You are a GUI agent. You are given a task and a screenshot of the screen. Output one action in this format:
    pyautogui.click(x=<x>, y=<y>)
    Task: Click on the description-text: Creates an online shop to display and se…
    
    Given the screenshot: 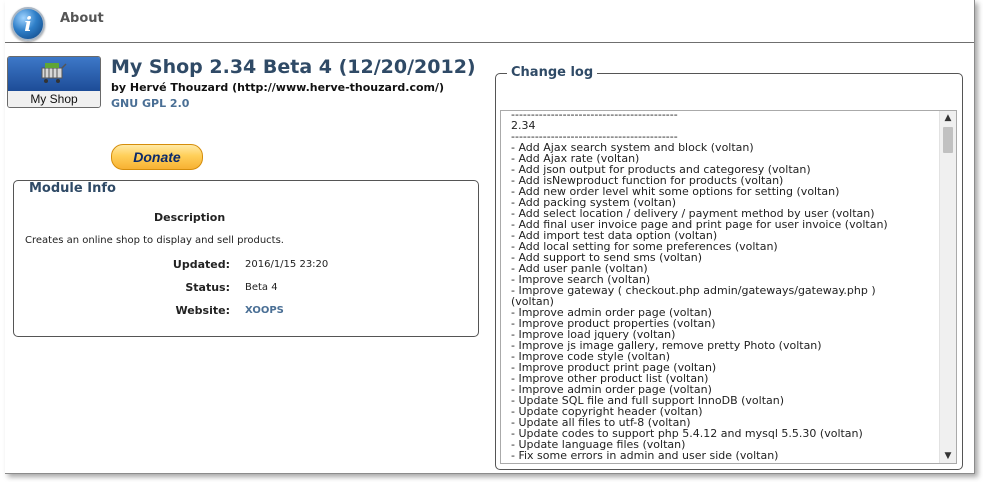 What is the action you would take?
    pyautogui.click(x=154, y=240)
    